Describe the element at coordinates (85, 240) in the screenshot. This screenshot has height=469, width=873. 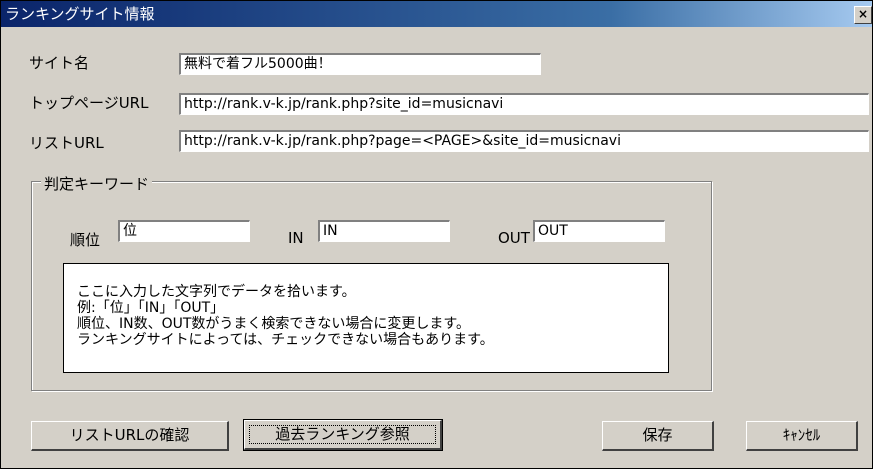
I see `rank-label: 順位` at that location.